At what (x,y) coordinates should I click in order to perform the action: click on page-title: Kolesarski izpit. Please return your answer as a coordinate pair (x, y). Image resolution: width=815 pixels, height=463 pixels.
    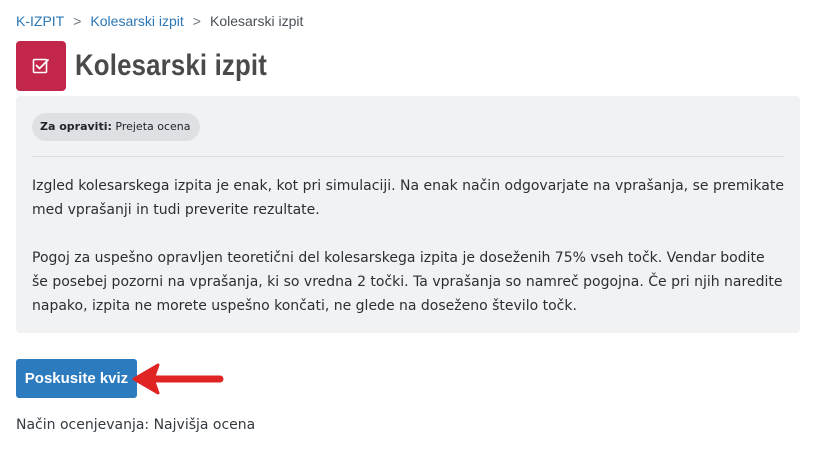
    Looking at the image, I should click on (171, 65).